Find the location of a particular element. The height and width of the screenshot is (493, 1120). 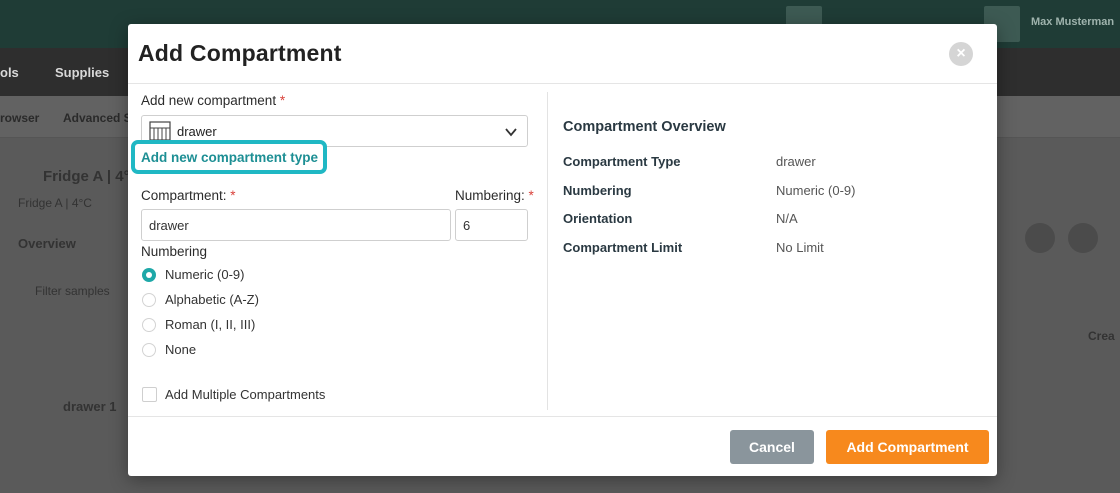

close-icon: × is located at coordinates (961, 54).